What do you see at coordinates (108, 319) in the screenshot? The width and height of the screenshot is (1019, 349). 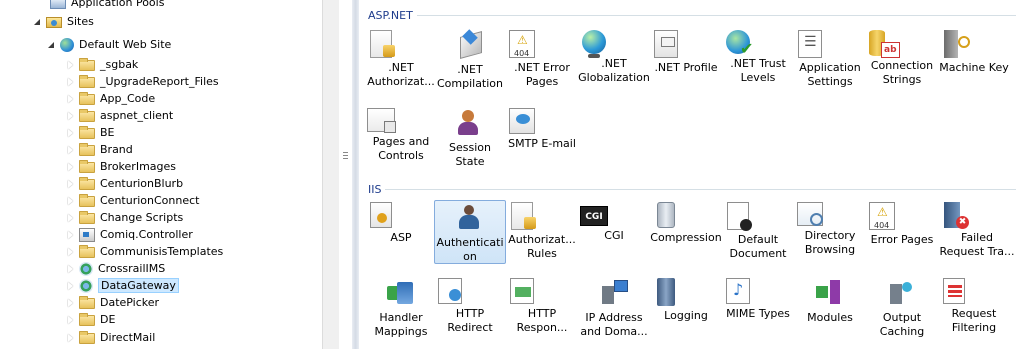 I see `tree-item-label: DE` at bounding box center [108, 319].